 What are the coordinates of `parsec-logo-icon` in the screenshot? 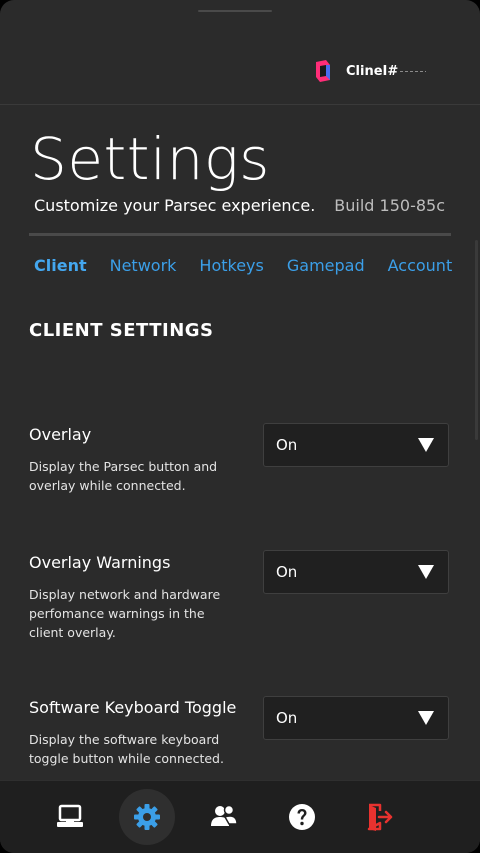 It's located at (323, 71).